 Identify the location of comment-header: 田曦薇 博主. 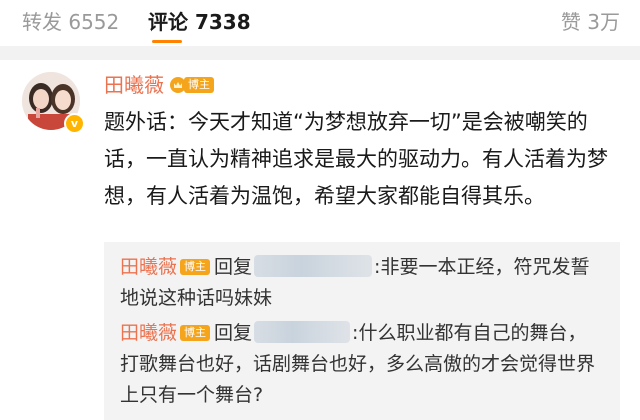
(159, 85).